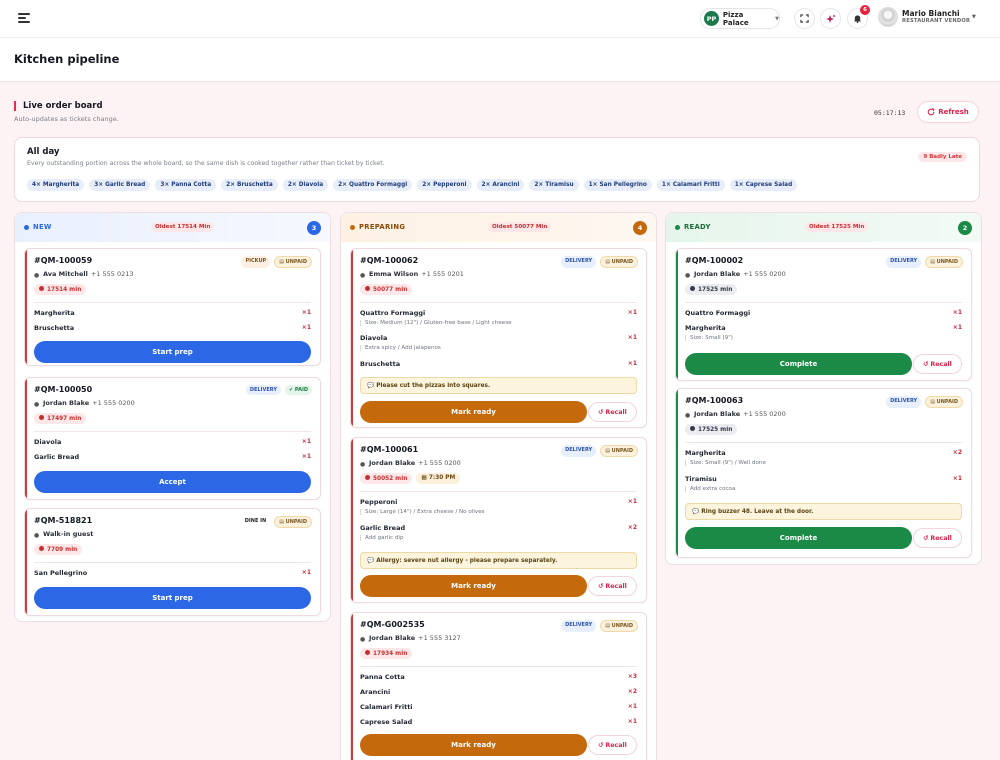 The width and height of the screenshot is (1000, 760). I want to click on accept-button: Accept, so click(172, 482).